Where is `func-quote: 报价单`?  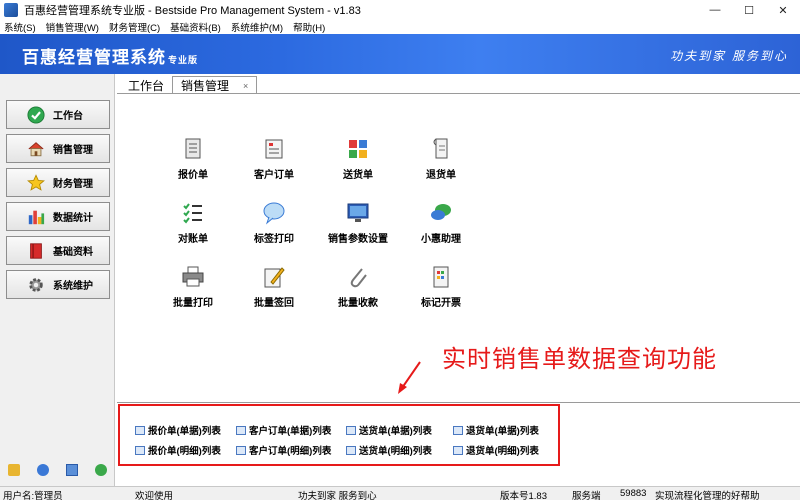
func-quote: 报价单 is located at coordinates (193, 158).